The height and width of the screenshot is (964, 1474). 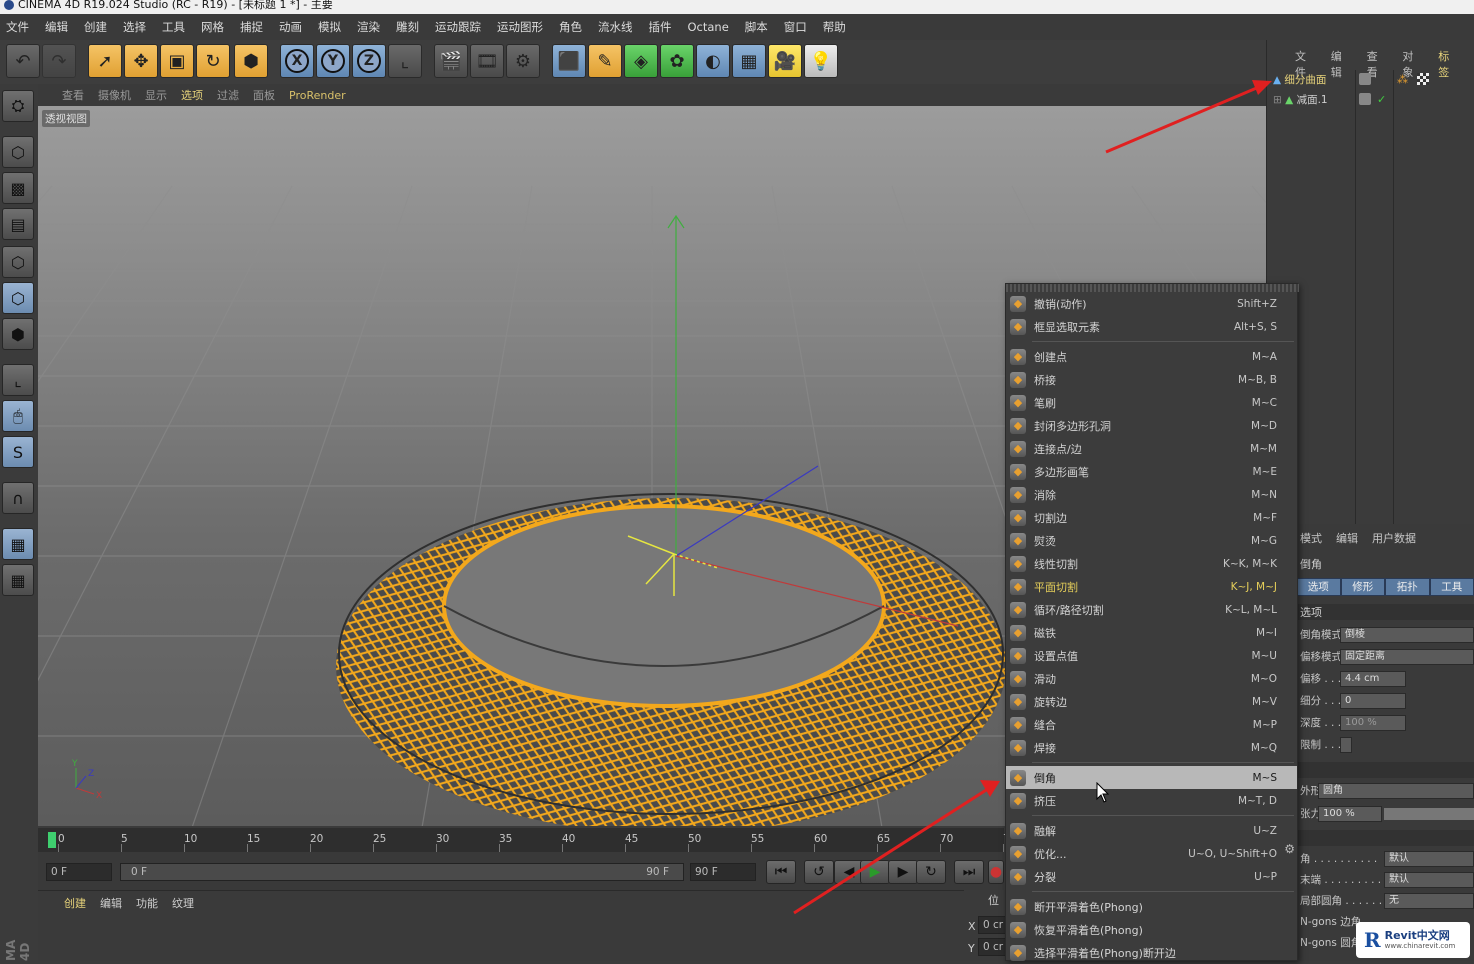 I want to click on menu-item: 插件, so click(x=660, y=27).